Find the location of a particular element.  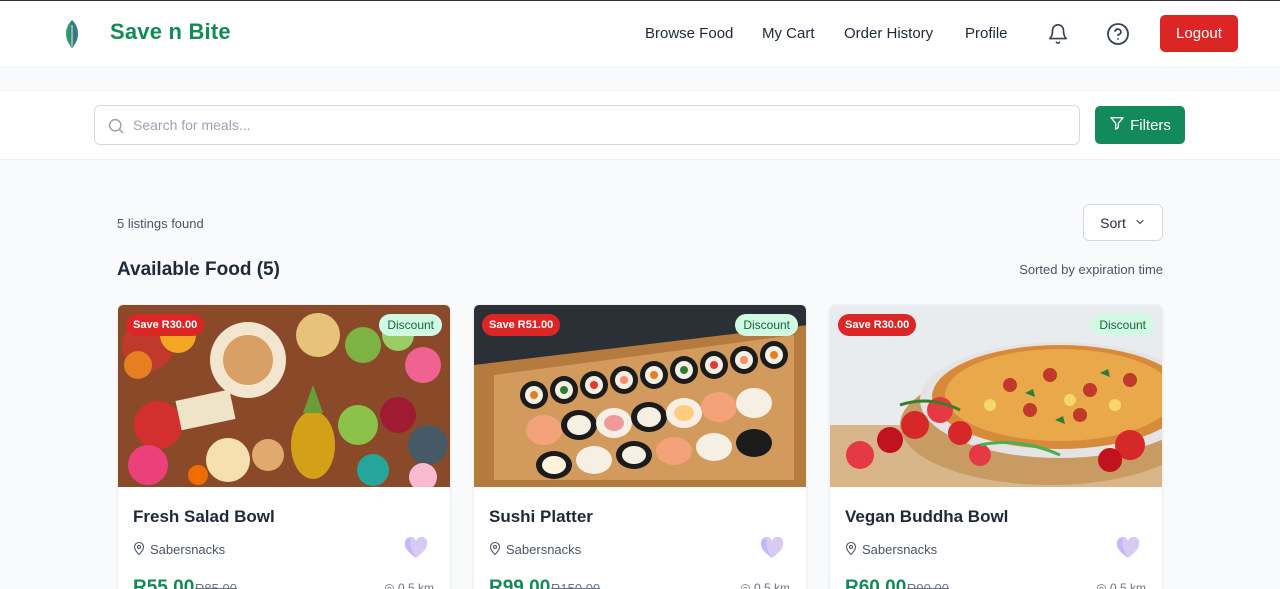

section-title: Available Food (5) is located at coordinates (198, 269).